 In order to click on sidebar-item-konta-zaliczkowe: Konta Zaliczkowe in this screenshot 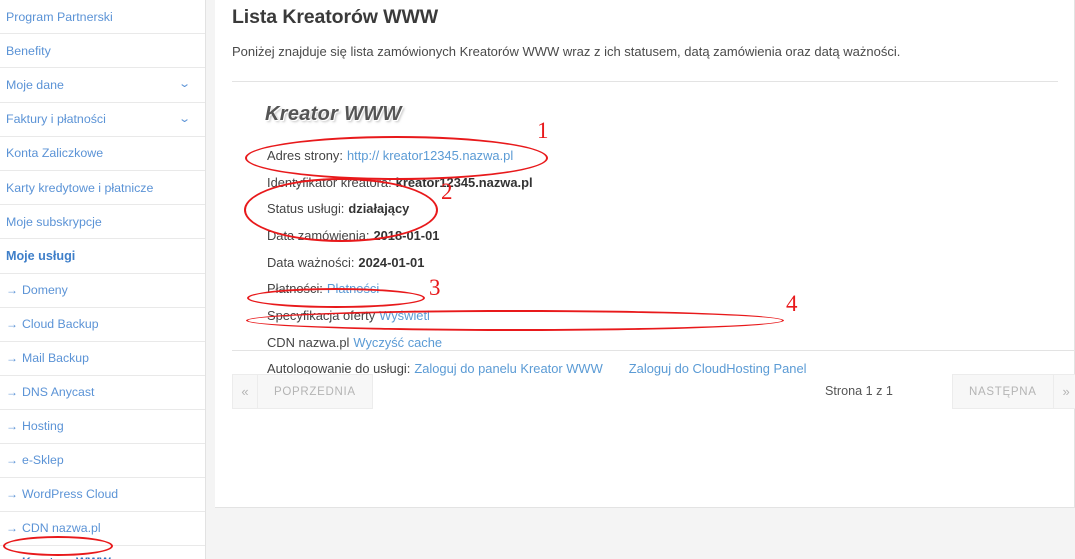, I will do `click(102, 154)`.